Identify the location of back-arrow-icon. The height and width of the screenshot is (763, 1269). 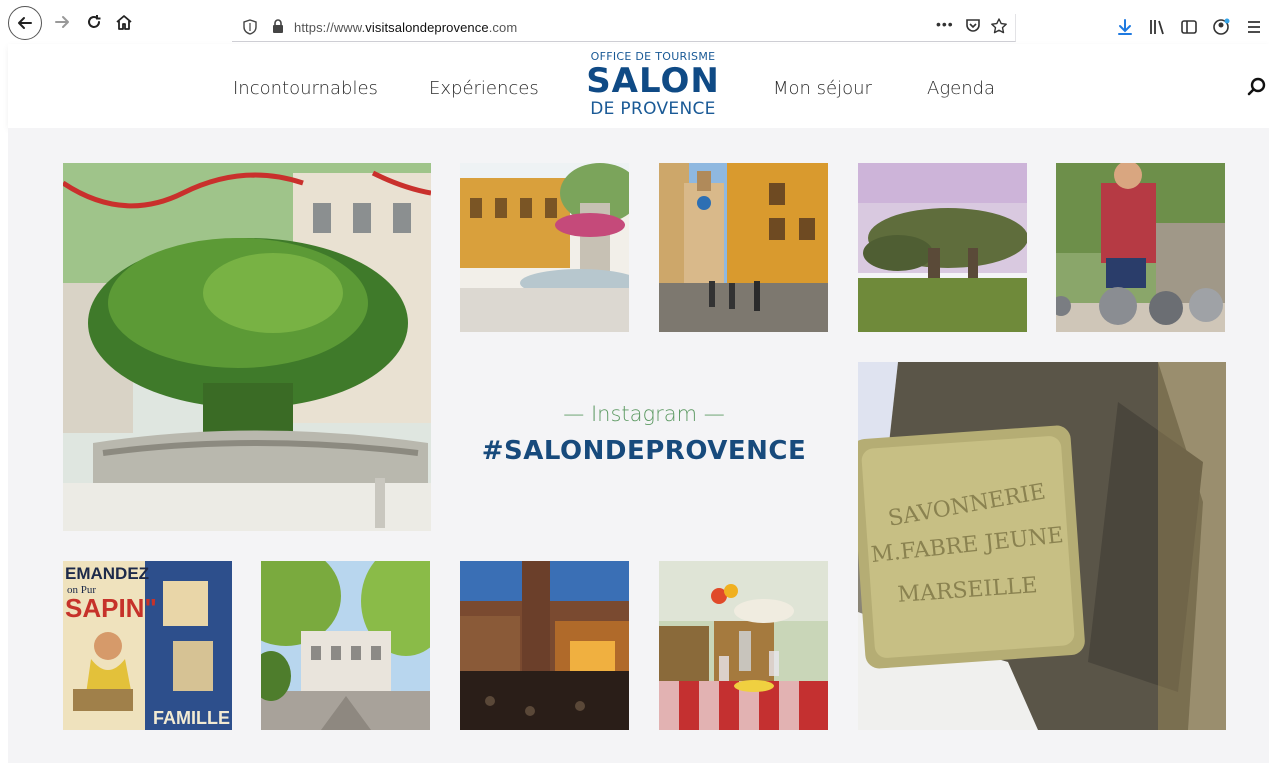
(25, 23).